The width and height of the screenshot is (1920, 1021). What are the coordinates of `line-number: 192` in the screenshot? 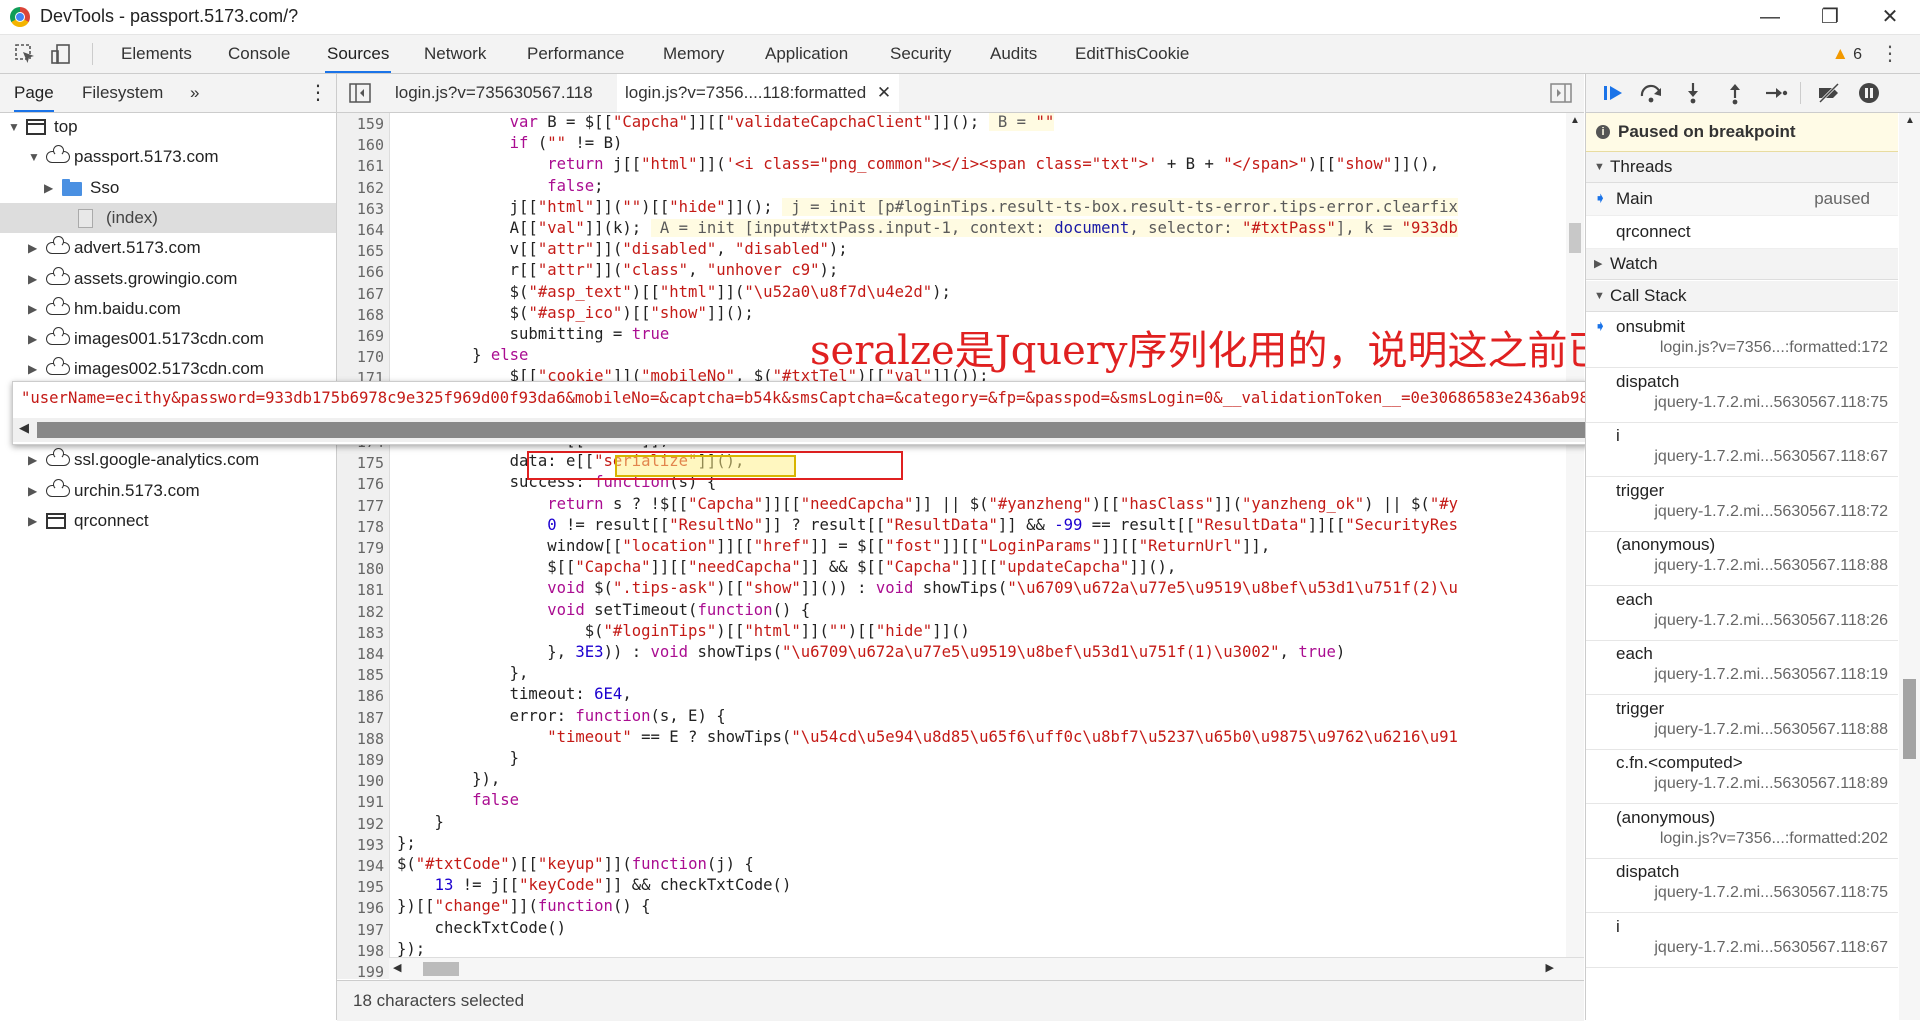 It's located at (360, 824).